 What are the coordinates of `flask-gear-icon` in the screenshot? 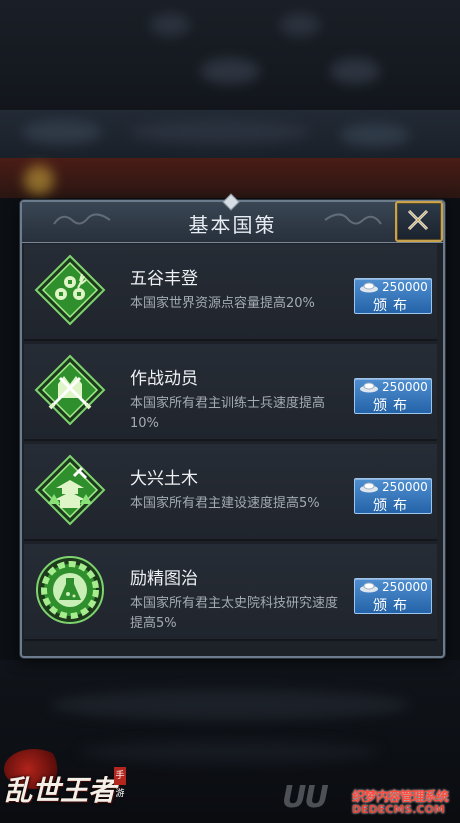 It's located at (70, 590).